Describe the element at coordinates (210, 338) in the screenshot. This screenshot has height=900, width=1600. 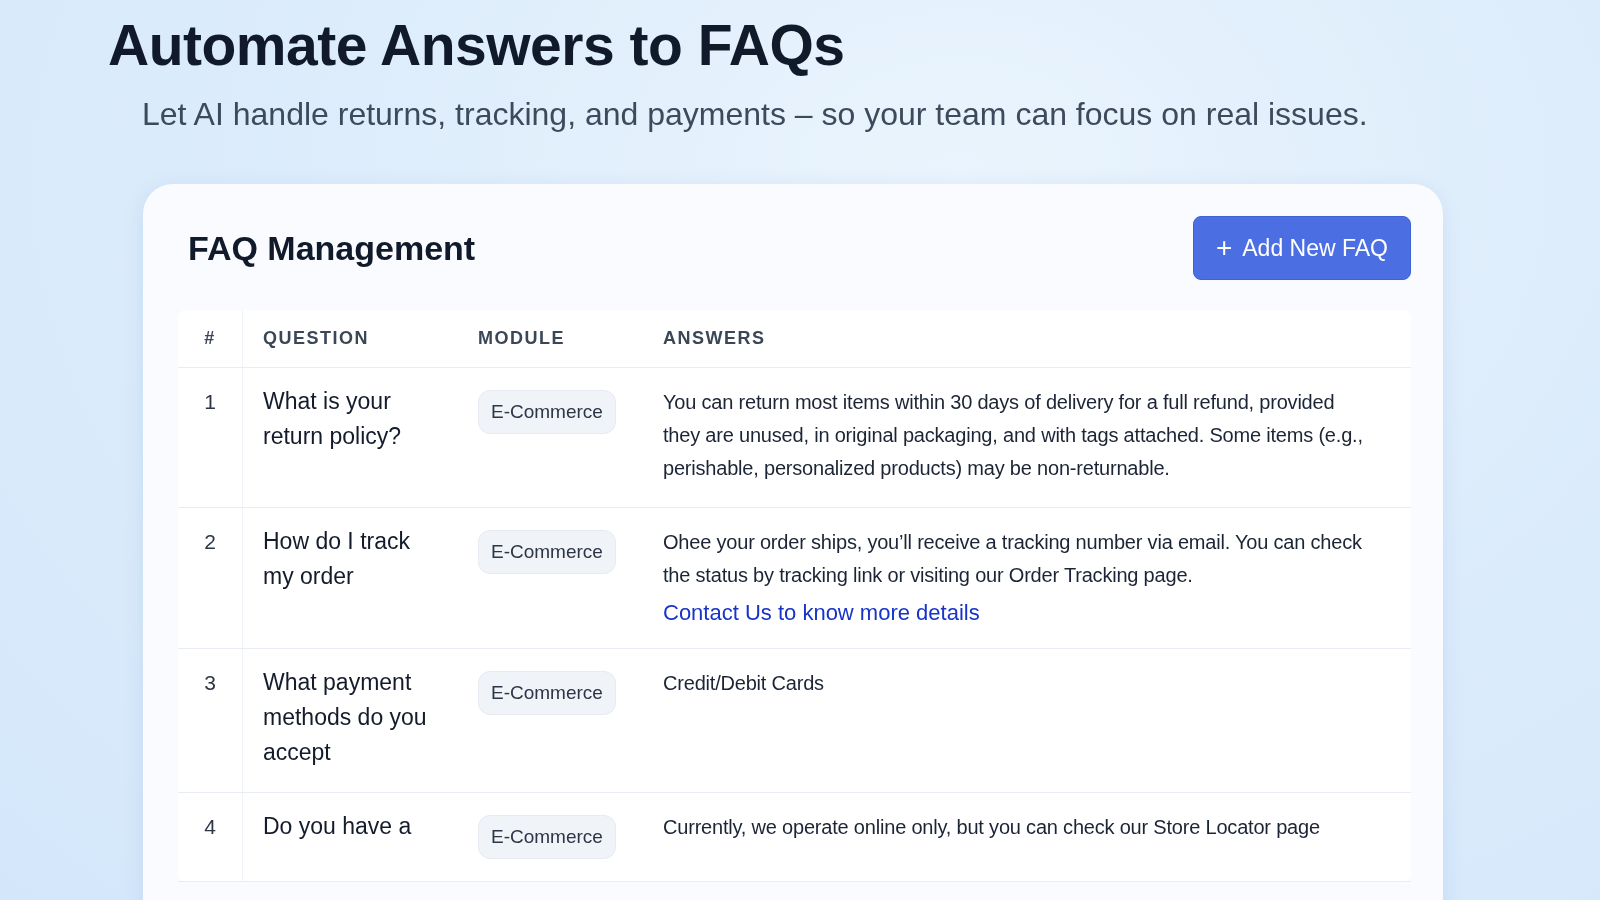
I see `column-header: #` at that location.